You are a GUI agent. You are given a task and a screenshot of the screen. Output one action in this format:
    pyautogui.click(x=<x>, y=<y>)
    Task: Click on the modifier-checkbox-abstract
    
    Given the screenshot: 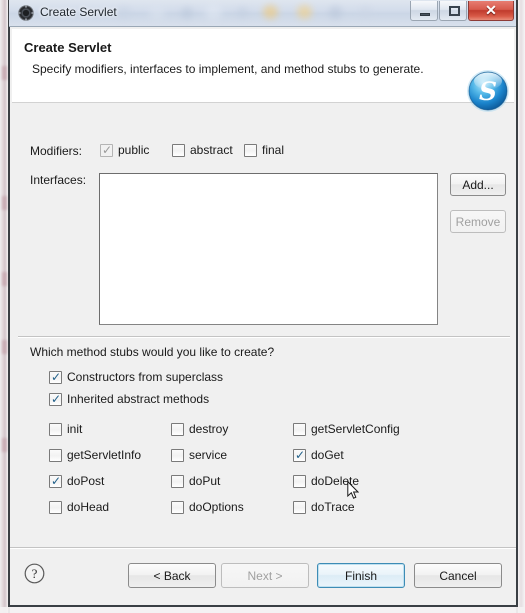 What is the action you would take?
    pyautogui.click(x=178, y=150)
    